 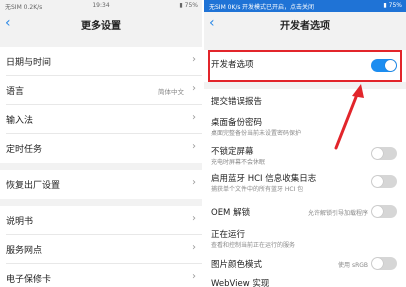 What do you see at coordinates (240, 283) in the screenshot?
I see `row-label: WebView 实现` at bounding box center [240, 283].